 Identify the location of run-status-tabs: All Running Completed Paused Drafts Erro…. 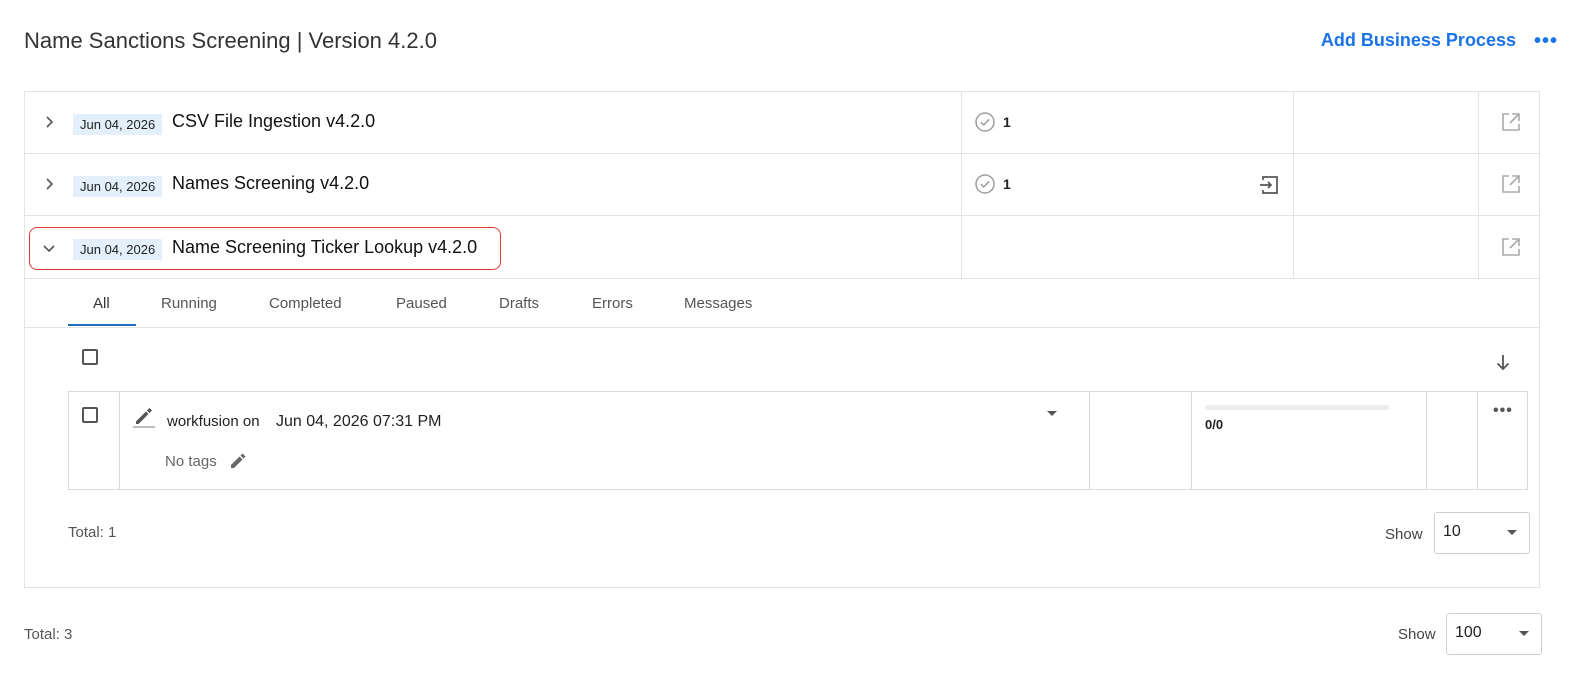
(782, 303).